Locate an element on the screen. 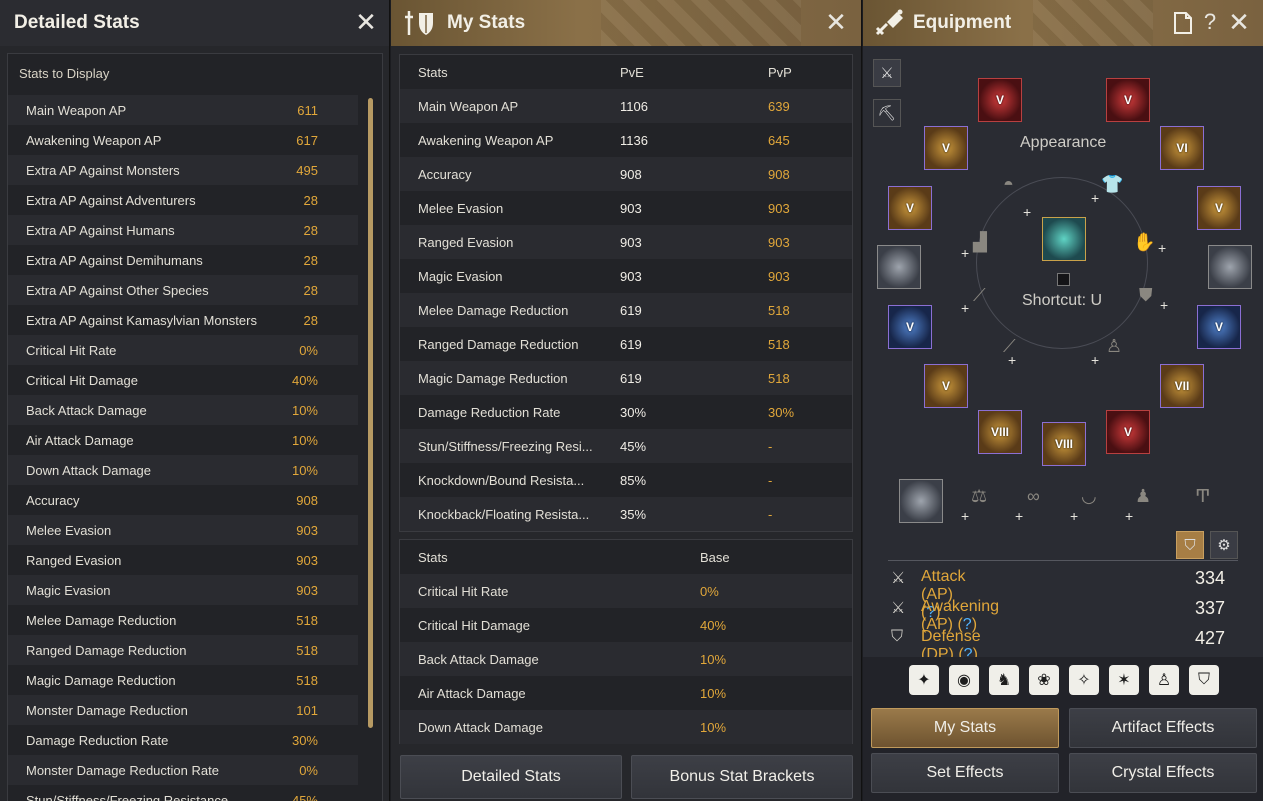 Image resolution: width=1263 pixels, height=801 pixels. pve-value: 619 is located at coordinates (631, 378).